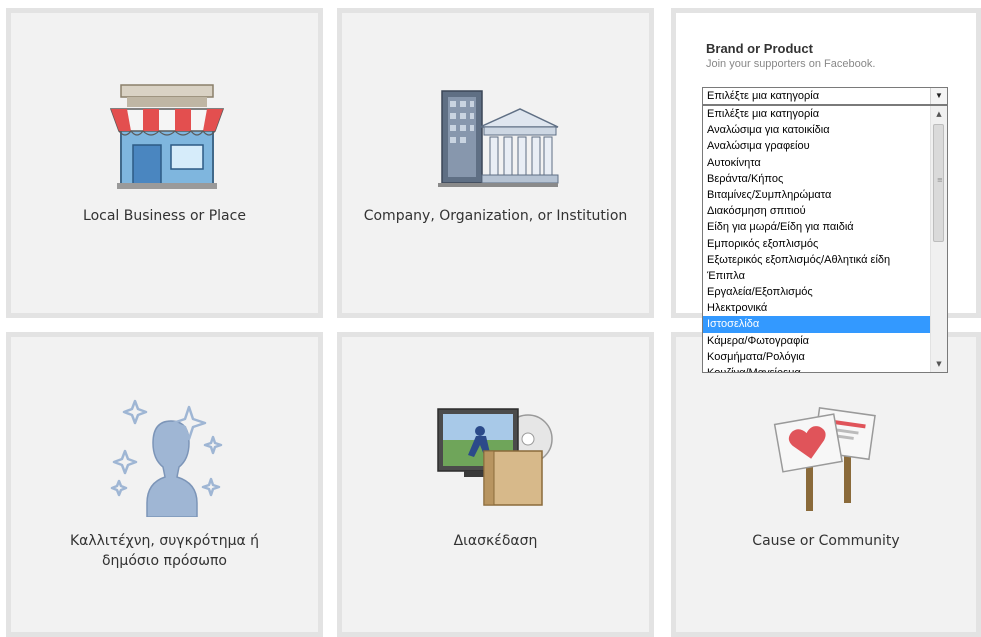 The image size is (981, 637). Describe the element at coordinates (167, 136) in the screenshot. I see `storefront-icon` at that location.